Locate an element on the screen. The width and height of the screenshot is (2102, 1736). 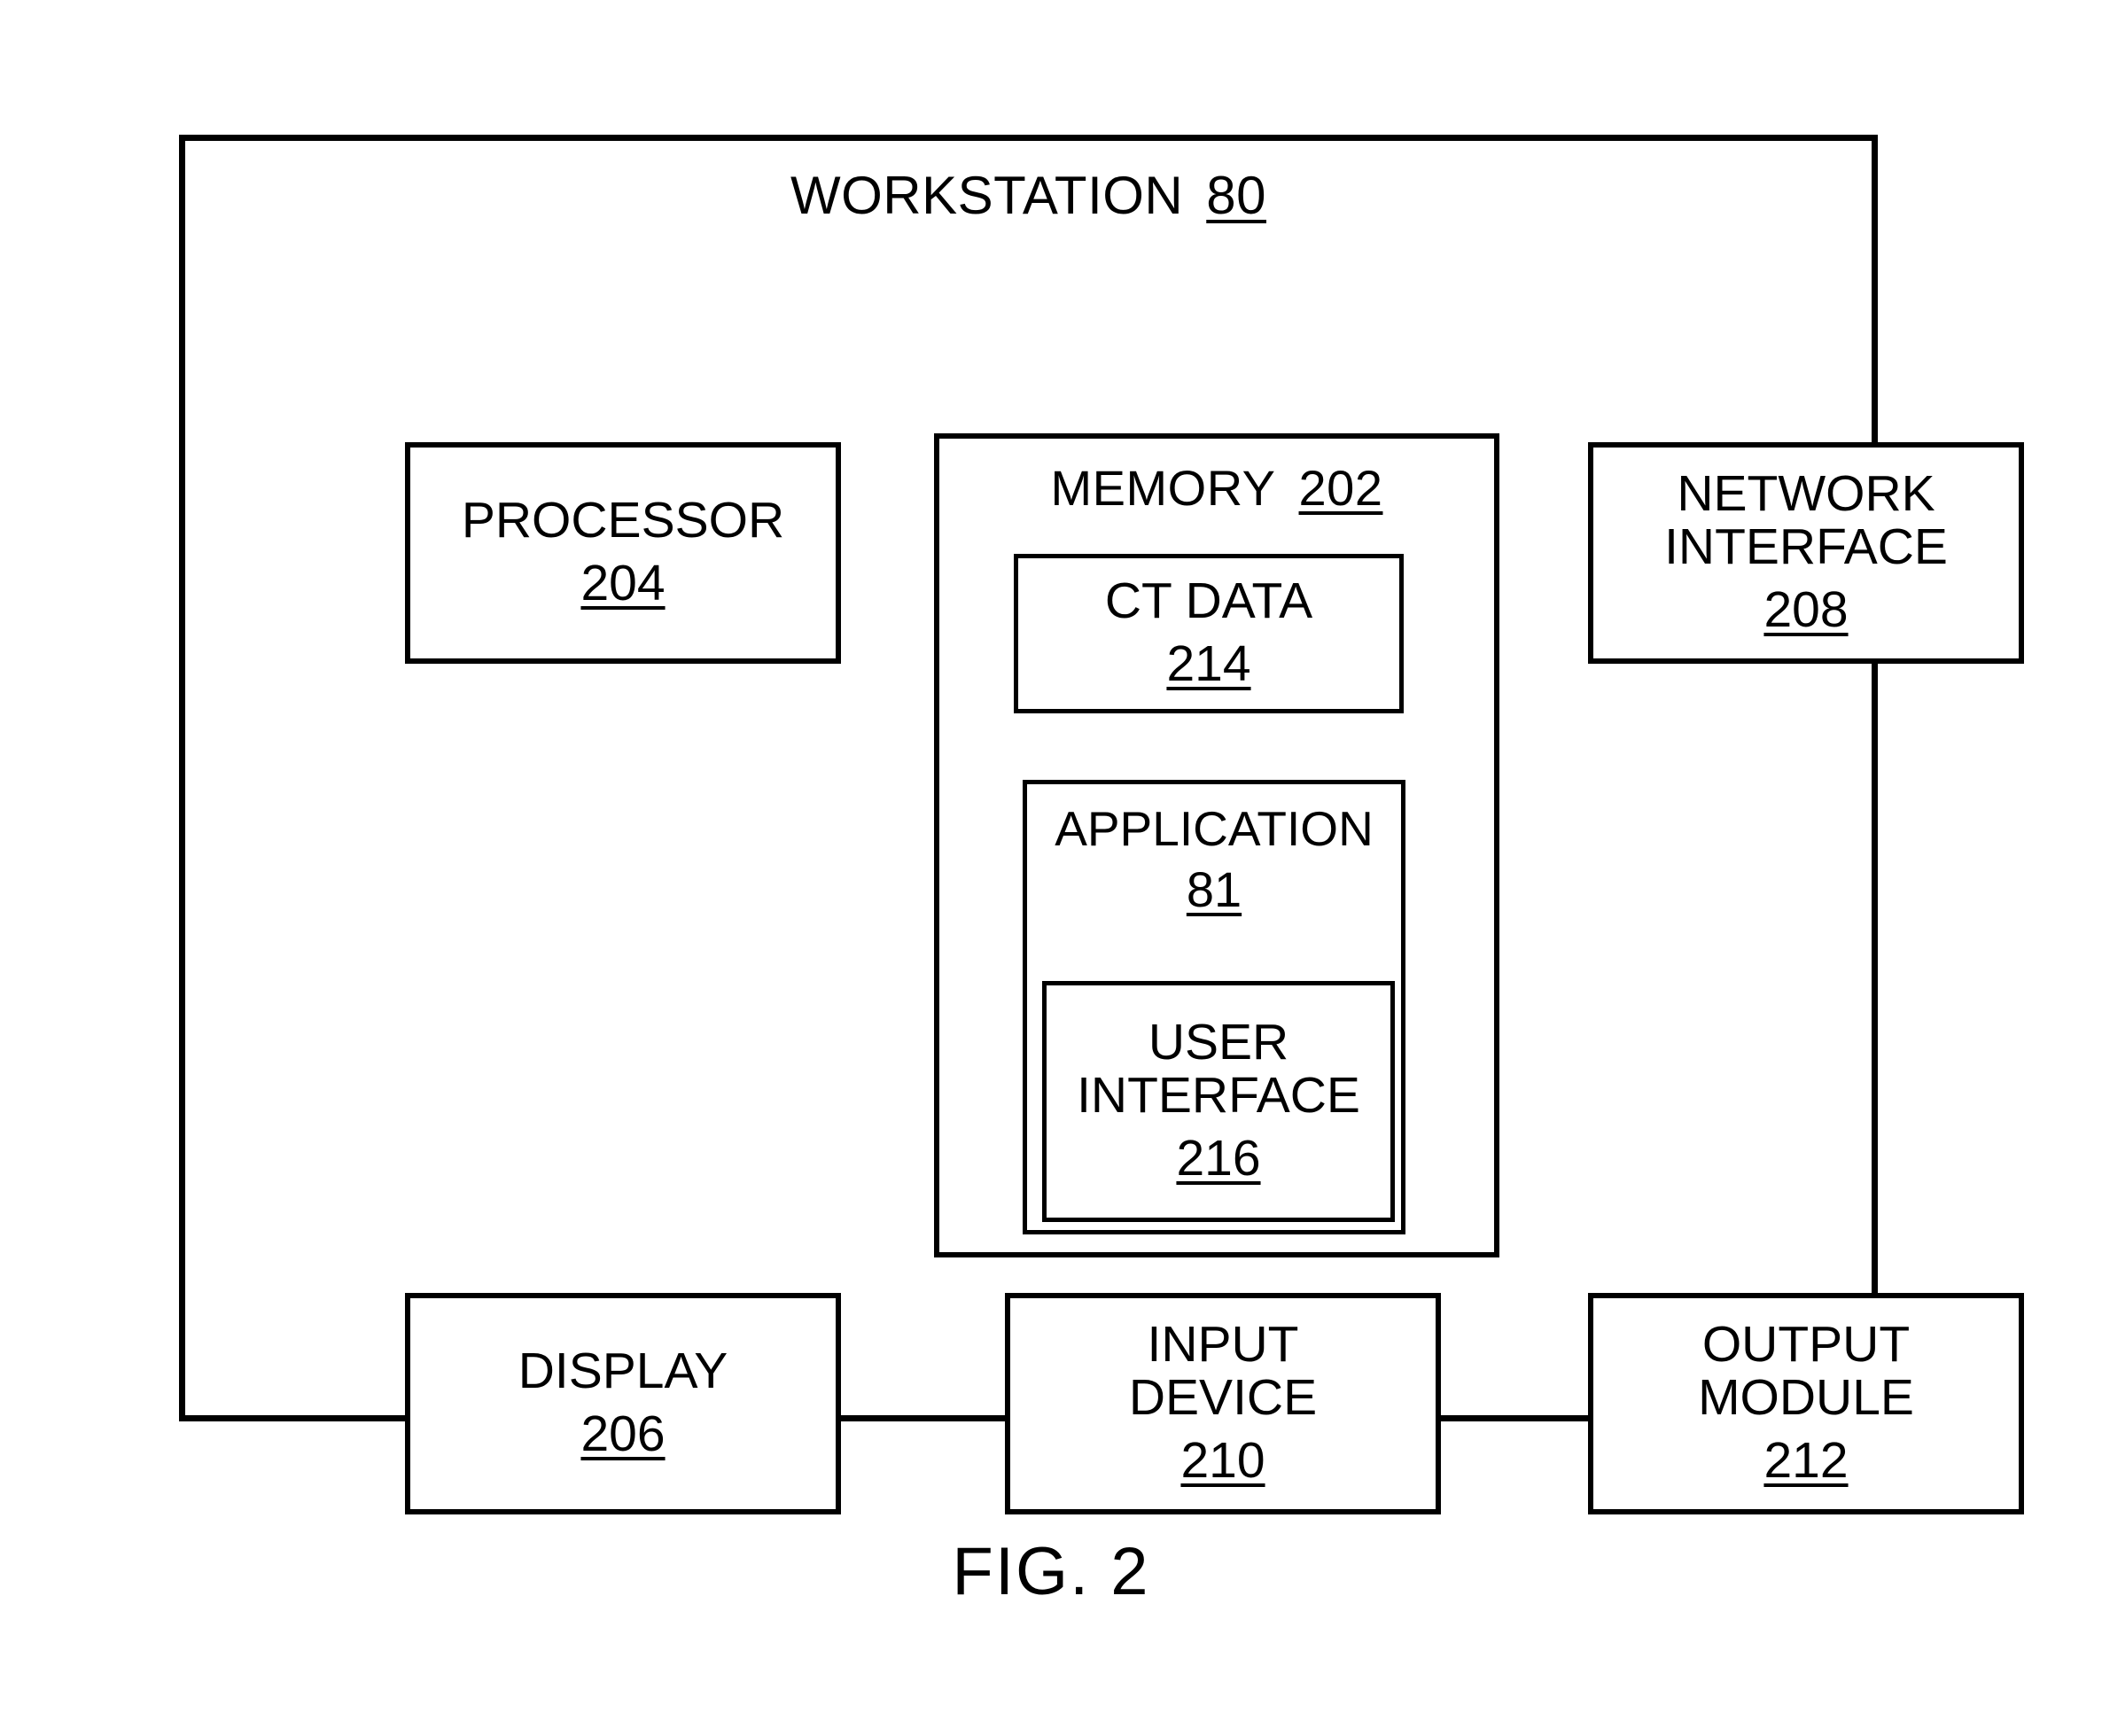
processor-box: PROCESSOR 204 is located at coordinates (623, 553).